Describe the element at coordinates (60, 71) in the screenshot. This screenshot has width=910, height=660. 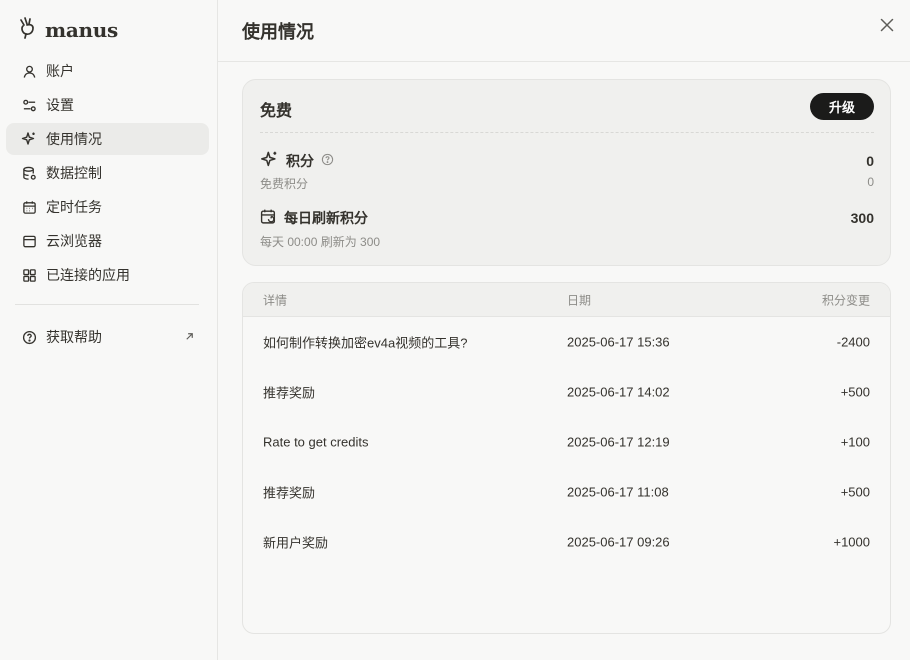
I see `sidebar-item-label: 账户` at that location.